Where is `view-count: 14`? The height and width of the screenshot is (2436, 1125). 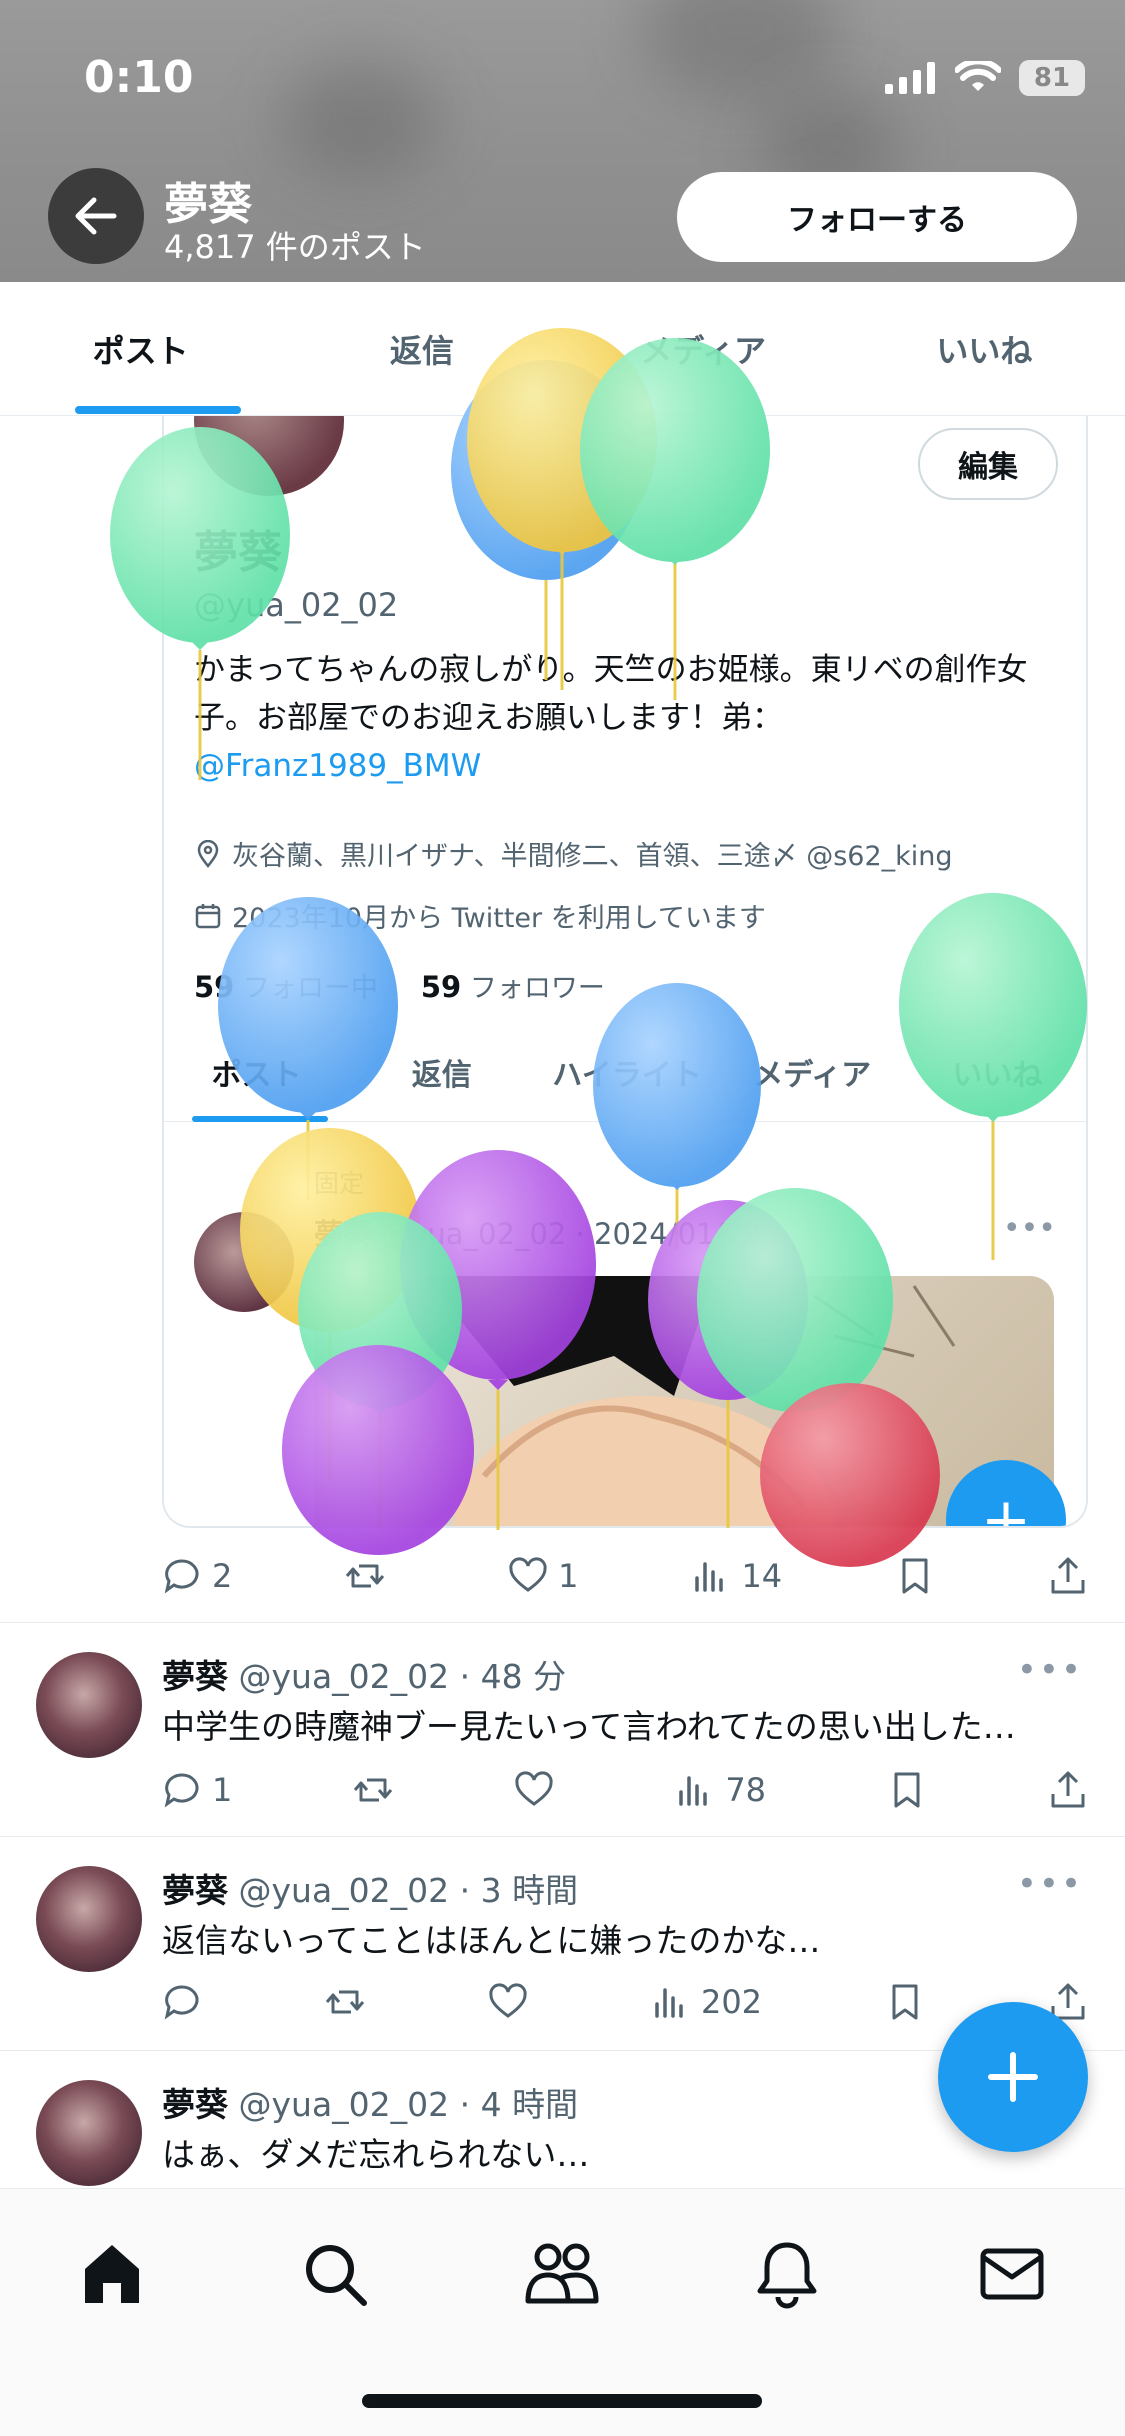 view-count: 14 is located at coordinates (762, 1576).